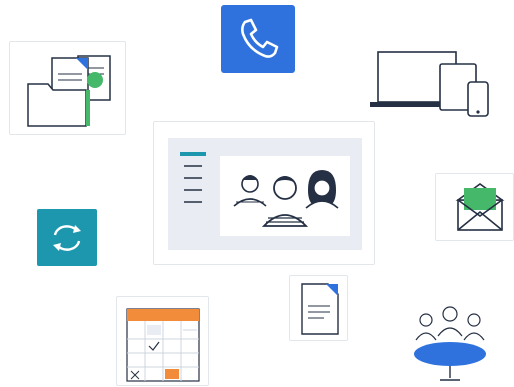 The image size is (514, 387). I want to click on sync-icon, so click(67, 238).